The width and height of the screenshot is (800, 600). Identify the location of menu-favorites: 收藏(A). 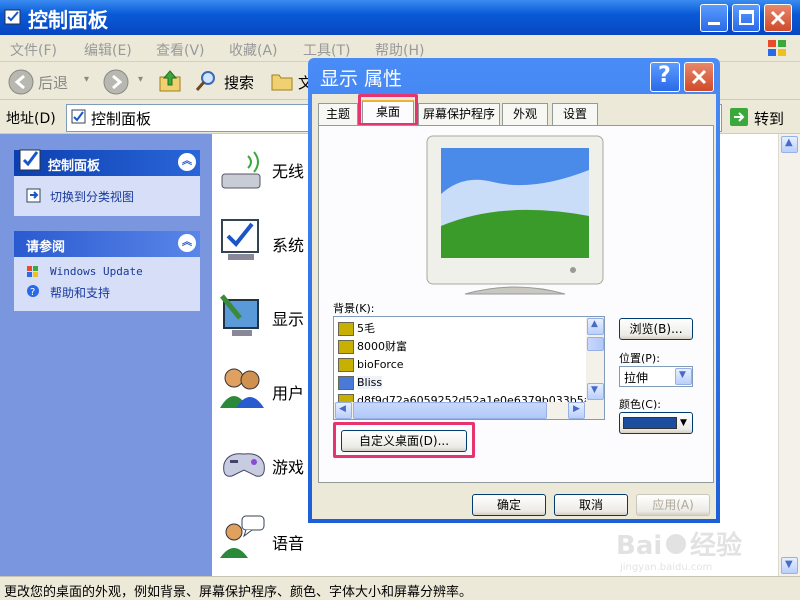
(253, 50).